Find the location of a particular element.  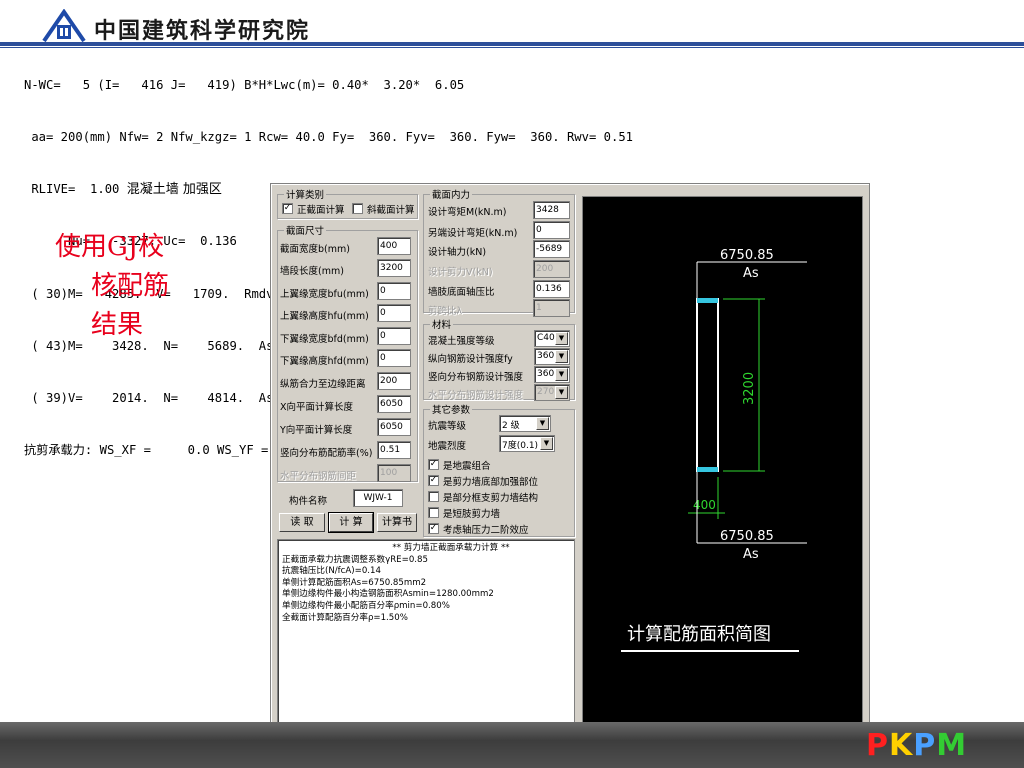

calc-button: 计 算 is located at coordinates (351, 522).